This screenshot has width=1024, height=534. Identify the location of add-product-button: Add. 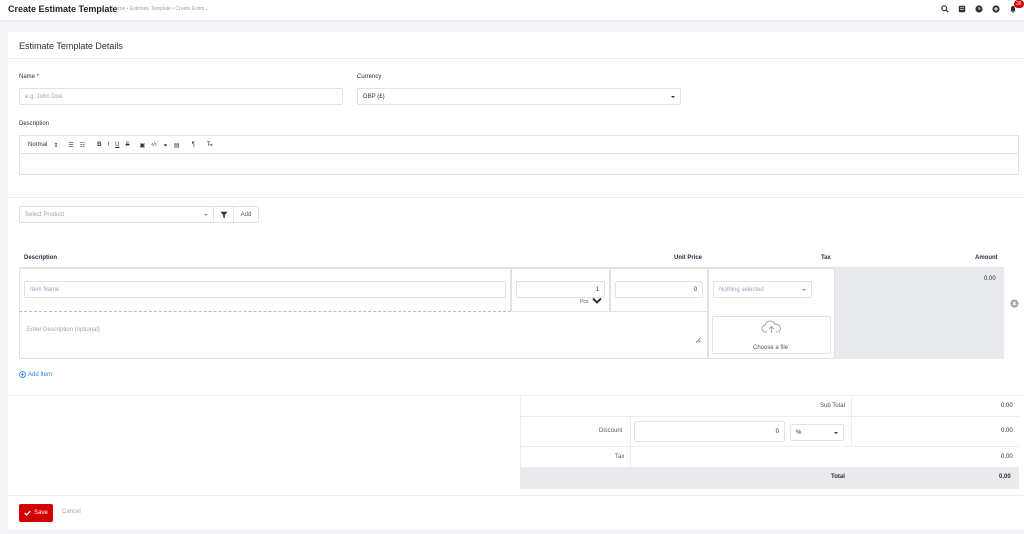
(246, 214).